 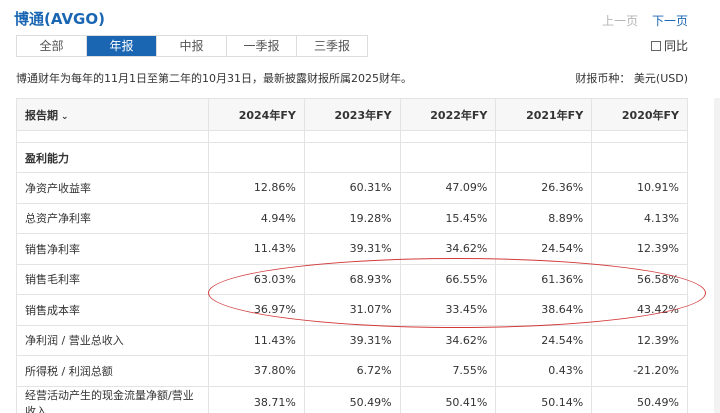 I want to click on cell-value: 36.97%, so click(x=256, y=310).